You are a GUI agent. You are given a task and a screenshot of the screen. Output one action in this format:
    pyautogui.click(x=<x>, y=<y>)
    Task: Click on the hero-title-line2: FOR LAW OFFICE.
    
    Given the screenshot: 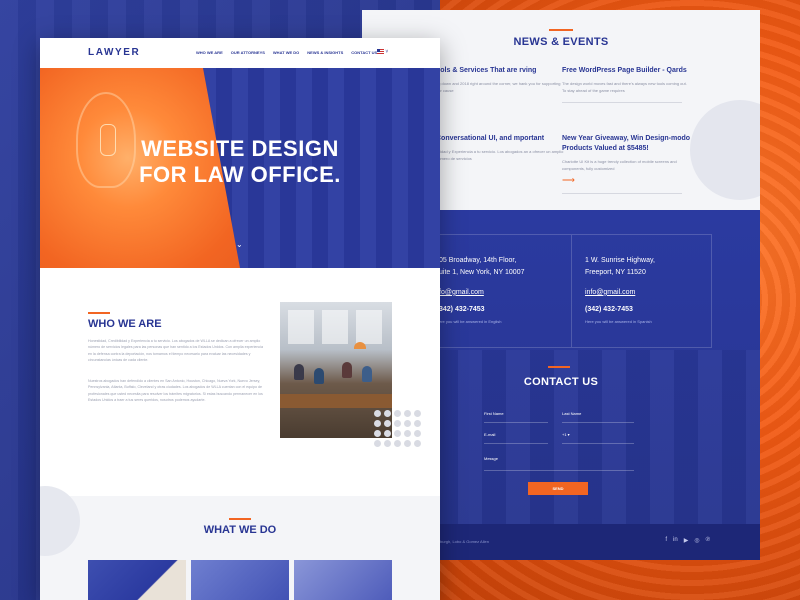 What is the action you would take?
    pyautogui.click(x=240, y=175)
    